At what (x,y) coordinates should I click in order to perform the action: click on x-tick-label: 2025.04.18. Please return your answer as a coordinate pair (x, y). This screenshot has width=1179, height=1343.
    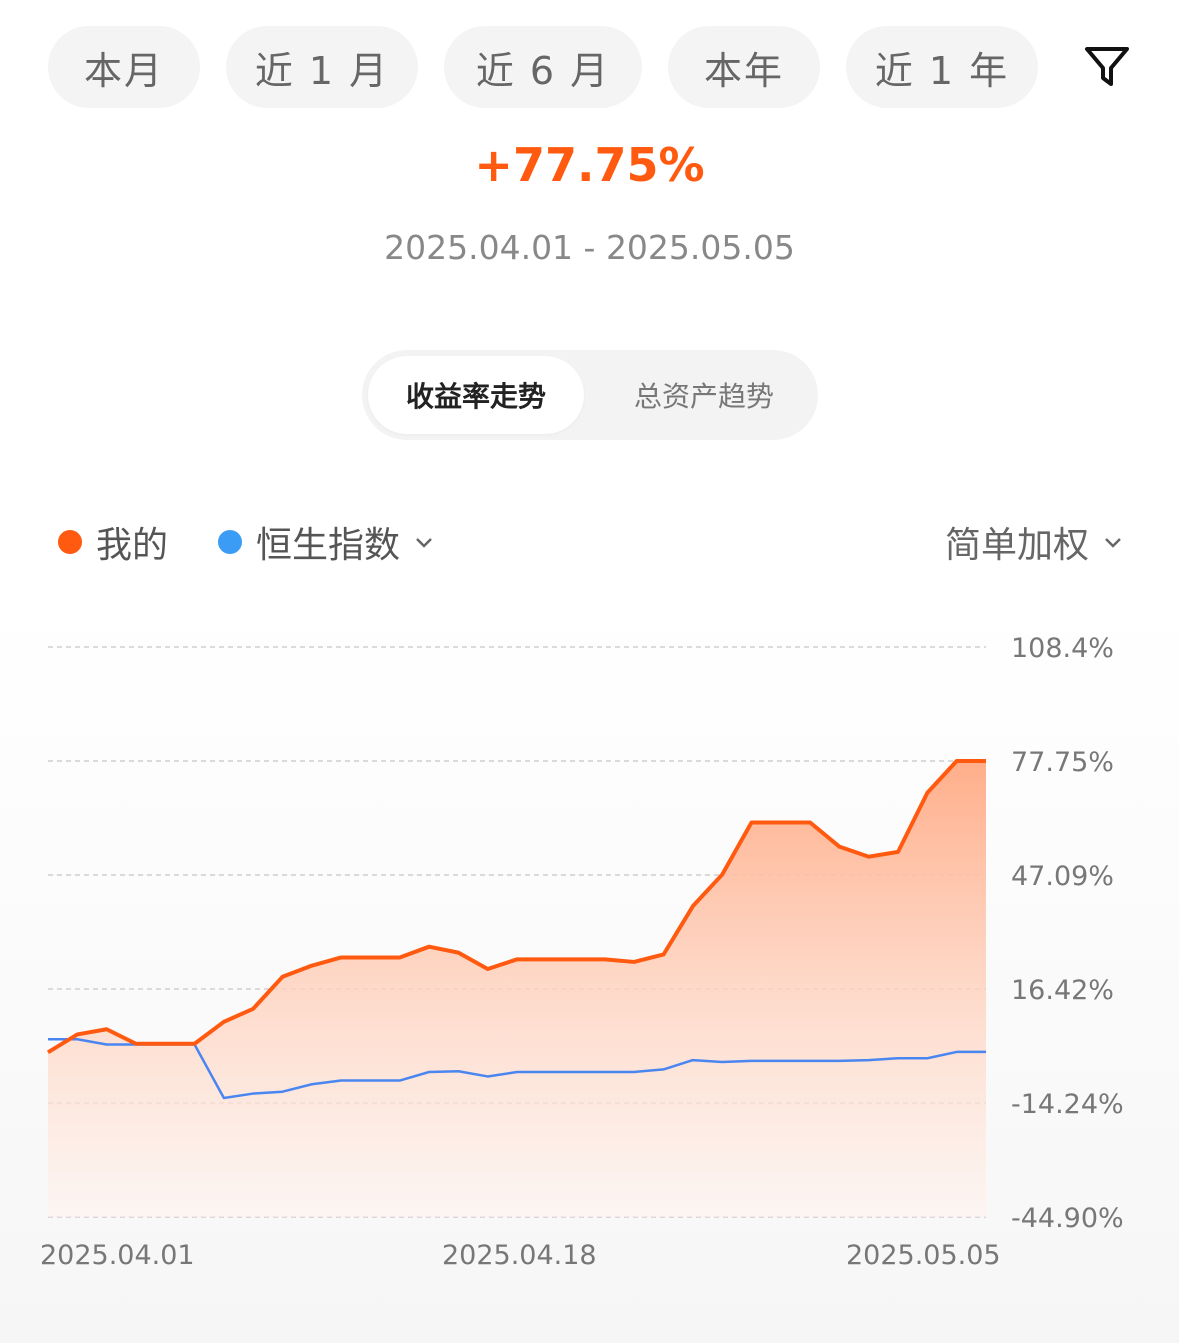
    Looking at the image, I should click on (519, 1255).